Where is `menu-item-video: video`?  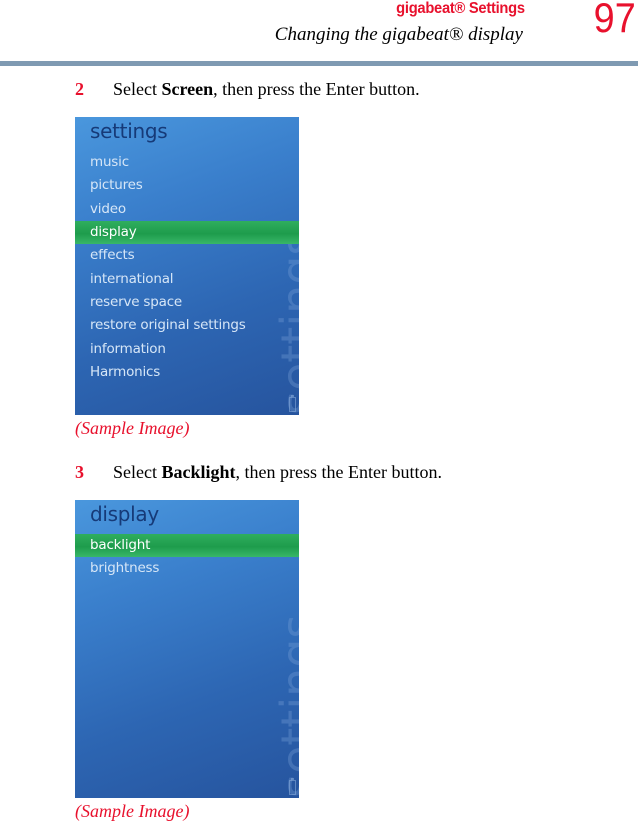 menu-item-video: video is located at coordinates (108, 209).